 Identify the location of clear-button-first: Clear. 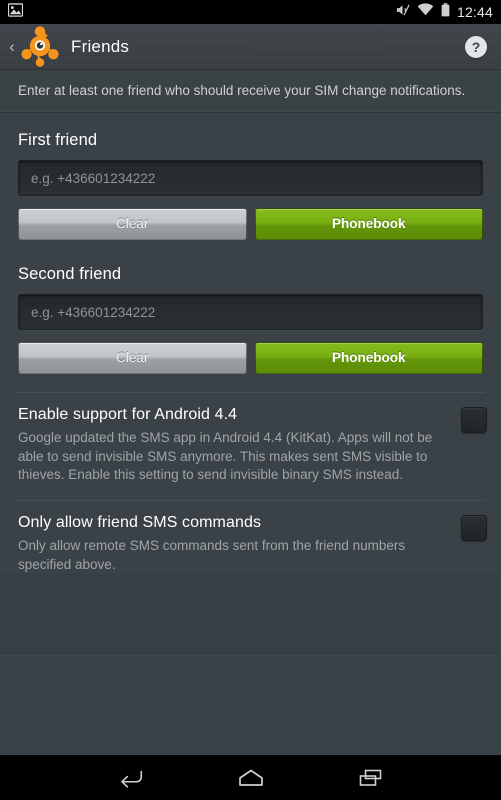
(132, 224).